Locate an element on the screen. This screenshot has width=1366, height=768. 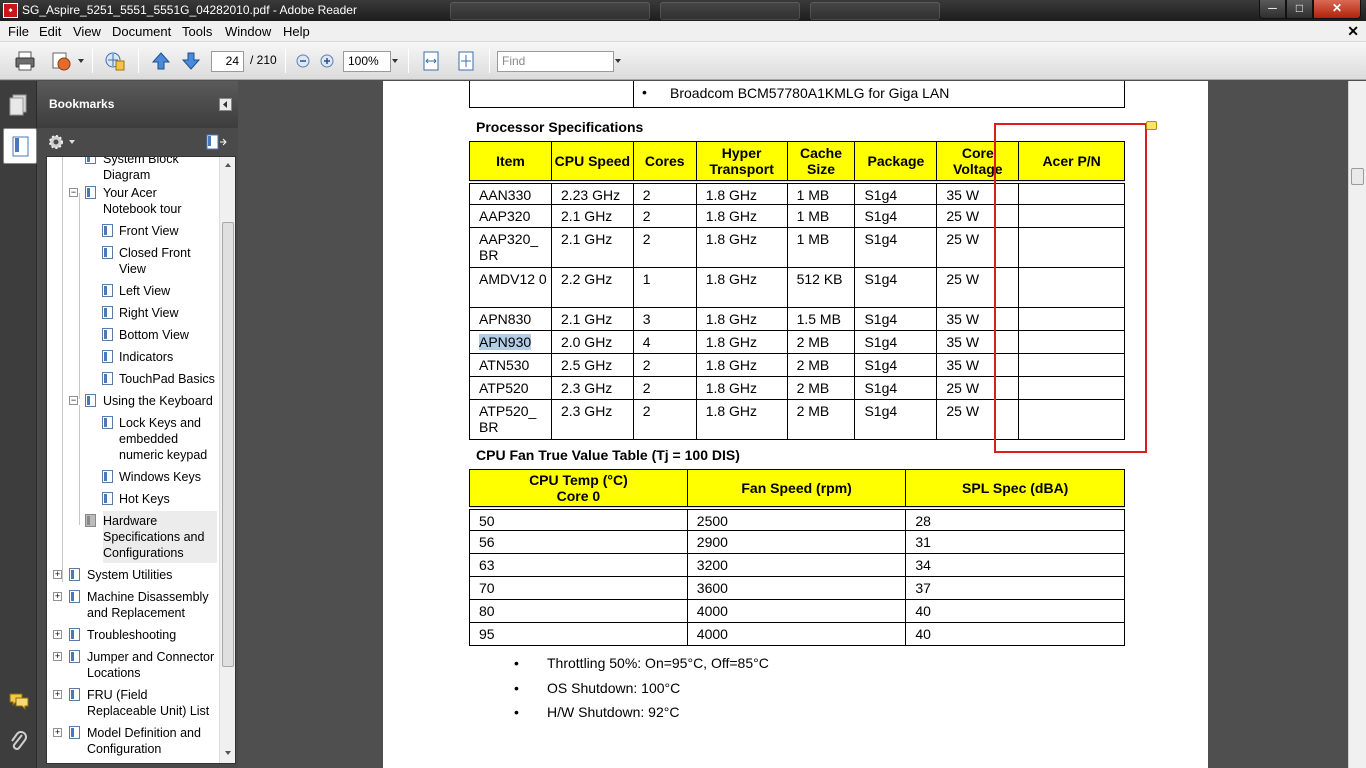
zoom-dropdown-icon is located at coordinates (395, 61).